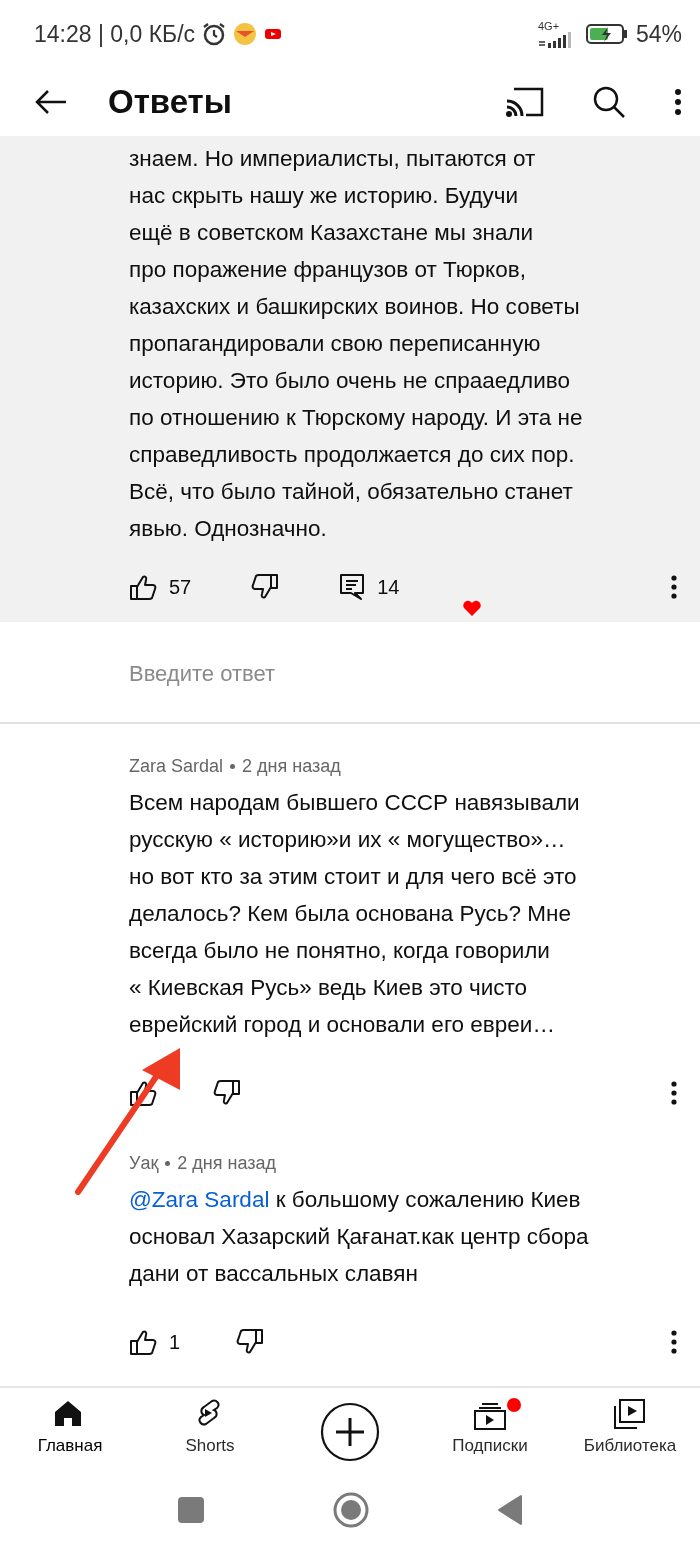  I want to click on envelope-icon, so click(245, 34).